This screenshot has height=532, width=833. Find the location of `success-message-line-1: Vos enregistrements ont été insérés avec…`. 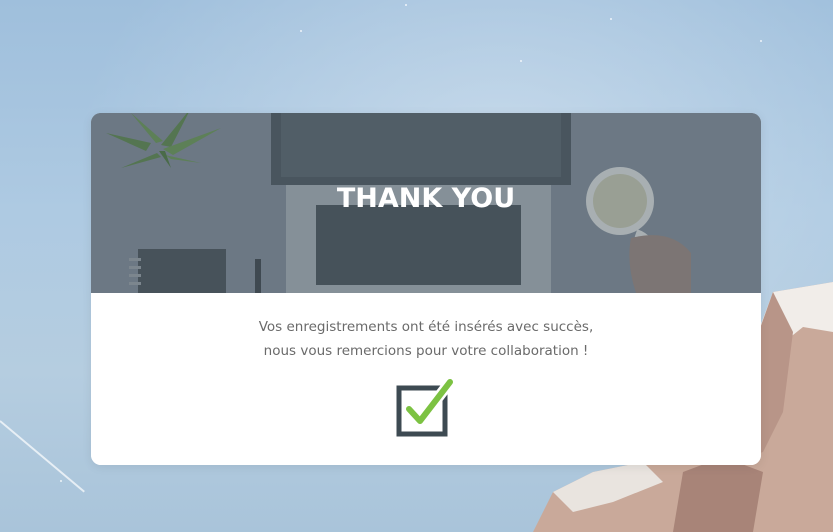

success-message-line-1: Vos enregistrements ont été insérés avec… is located at coordinates (426, 327).